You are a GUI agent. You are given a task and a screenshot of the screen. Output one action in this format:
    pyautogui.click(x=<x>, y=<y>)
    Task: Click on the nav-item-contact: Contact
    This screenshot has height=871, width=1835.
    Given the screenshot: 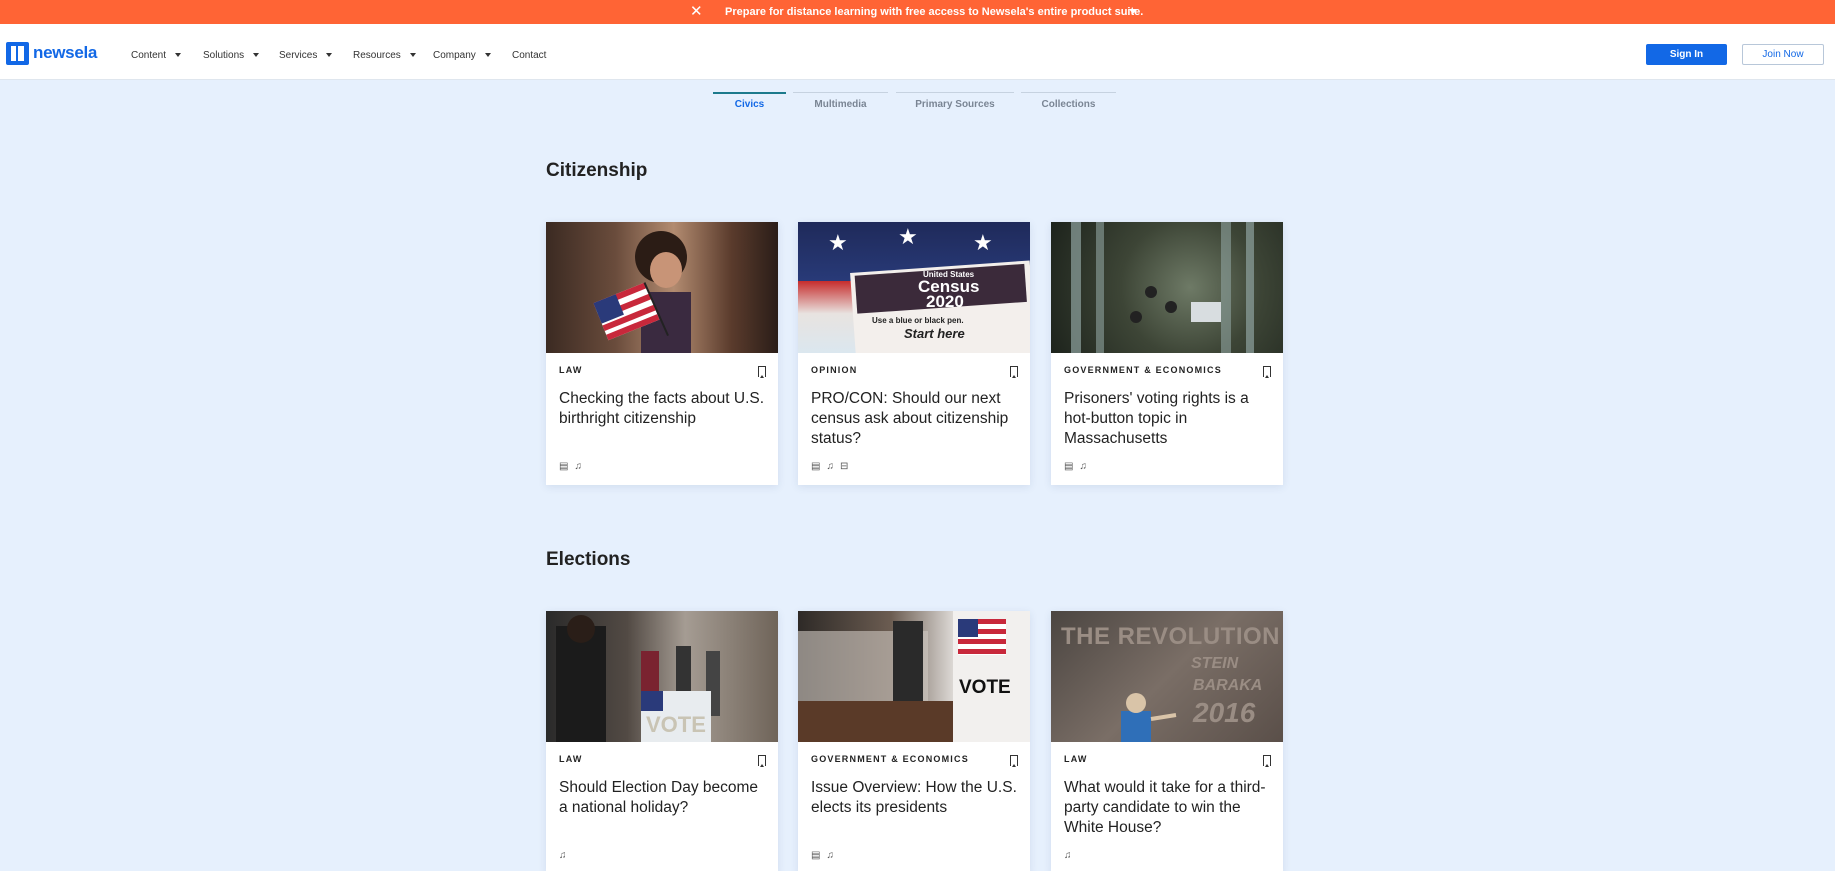 What is the action you would take?
    pyautogui.click(x=529, y=56)
    